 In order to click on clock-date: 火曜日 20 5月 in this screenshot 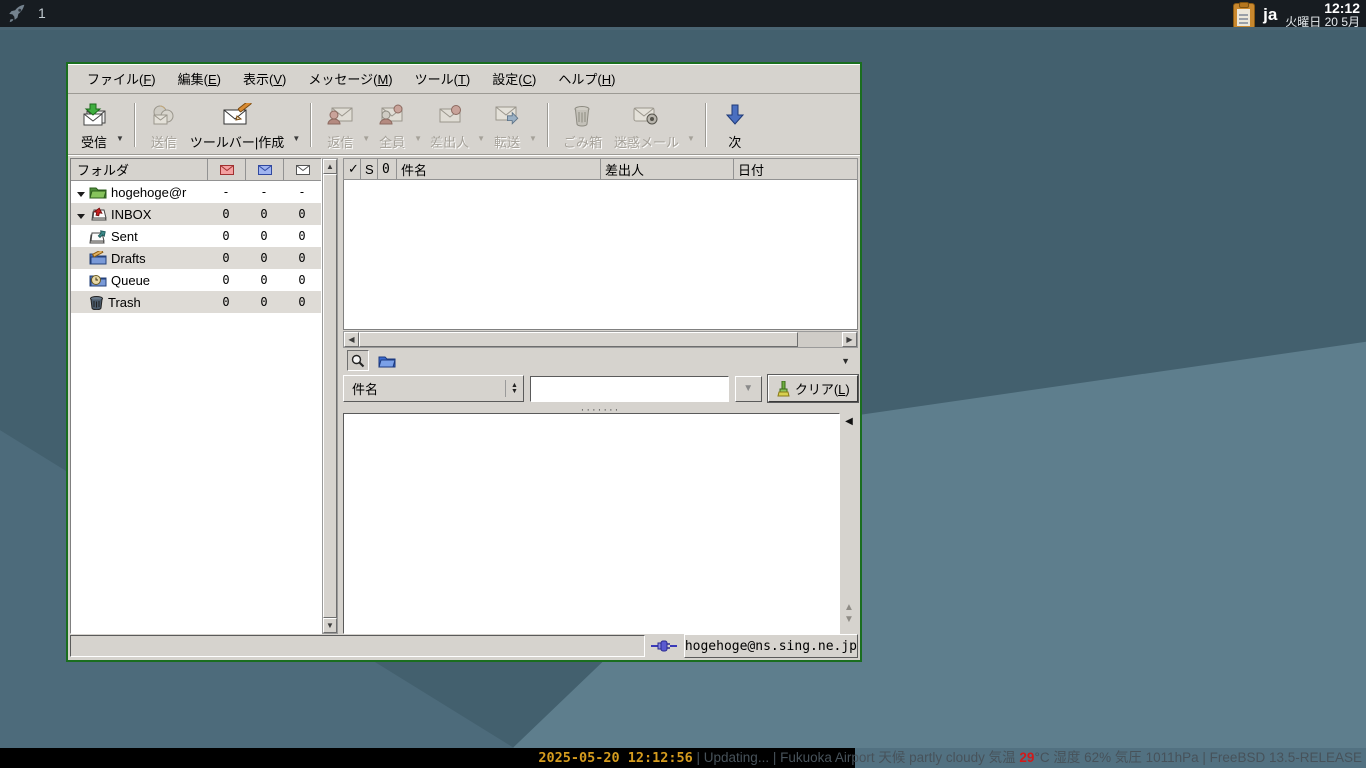, I will do `click(1322, 22)`.